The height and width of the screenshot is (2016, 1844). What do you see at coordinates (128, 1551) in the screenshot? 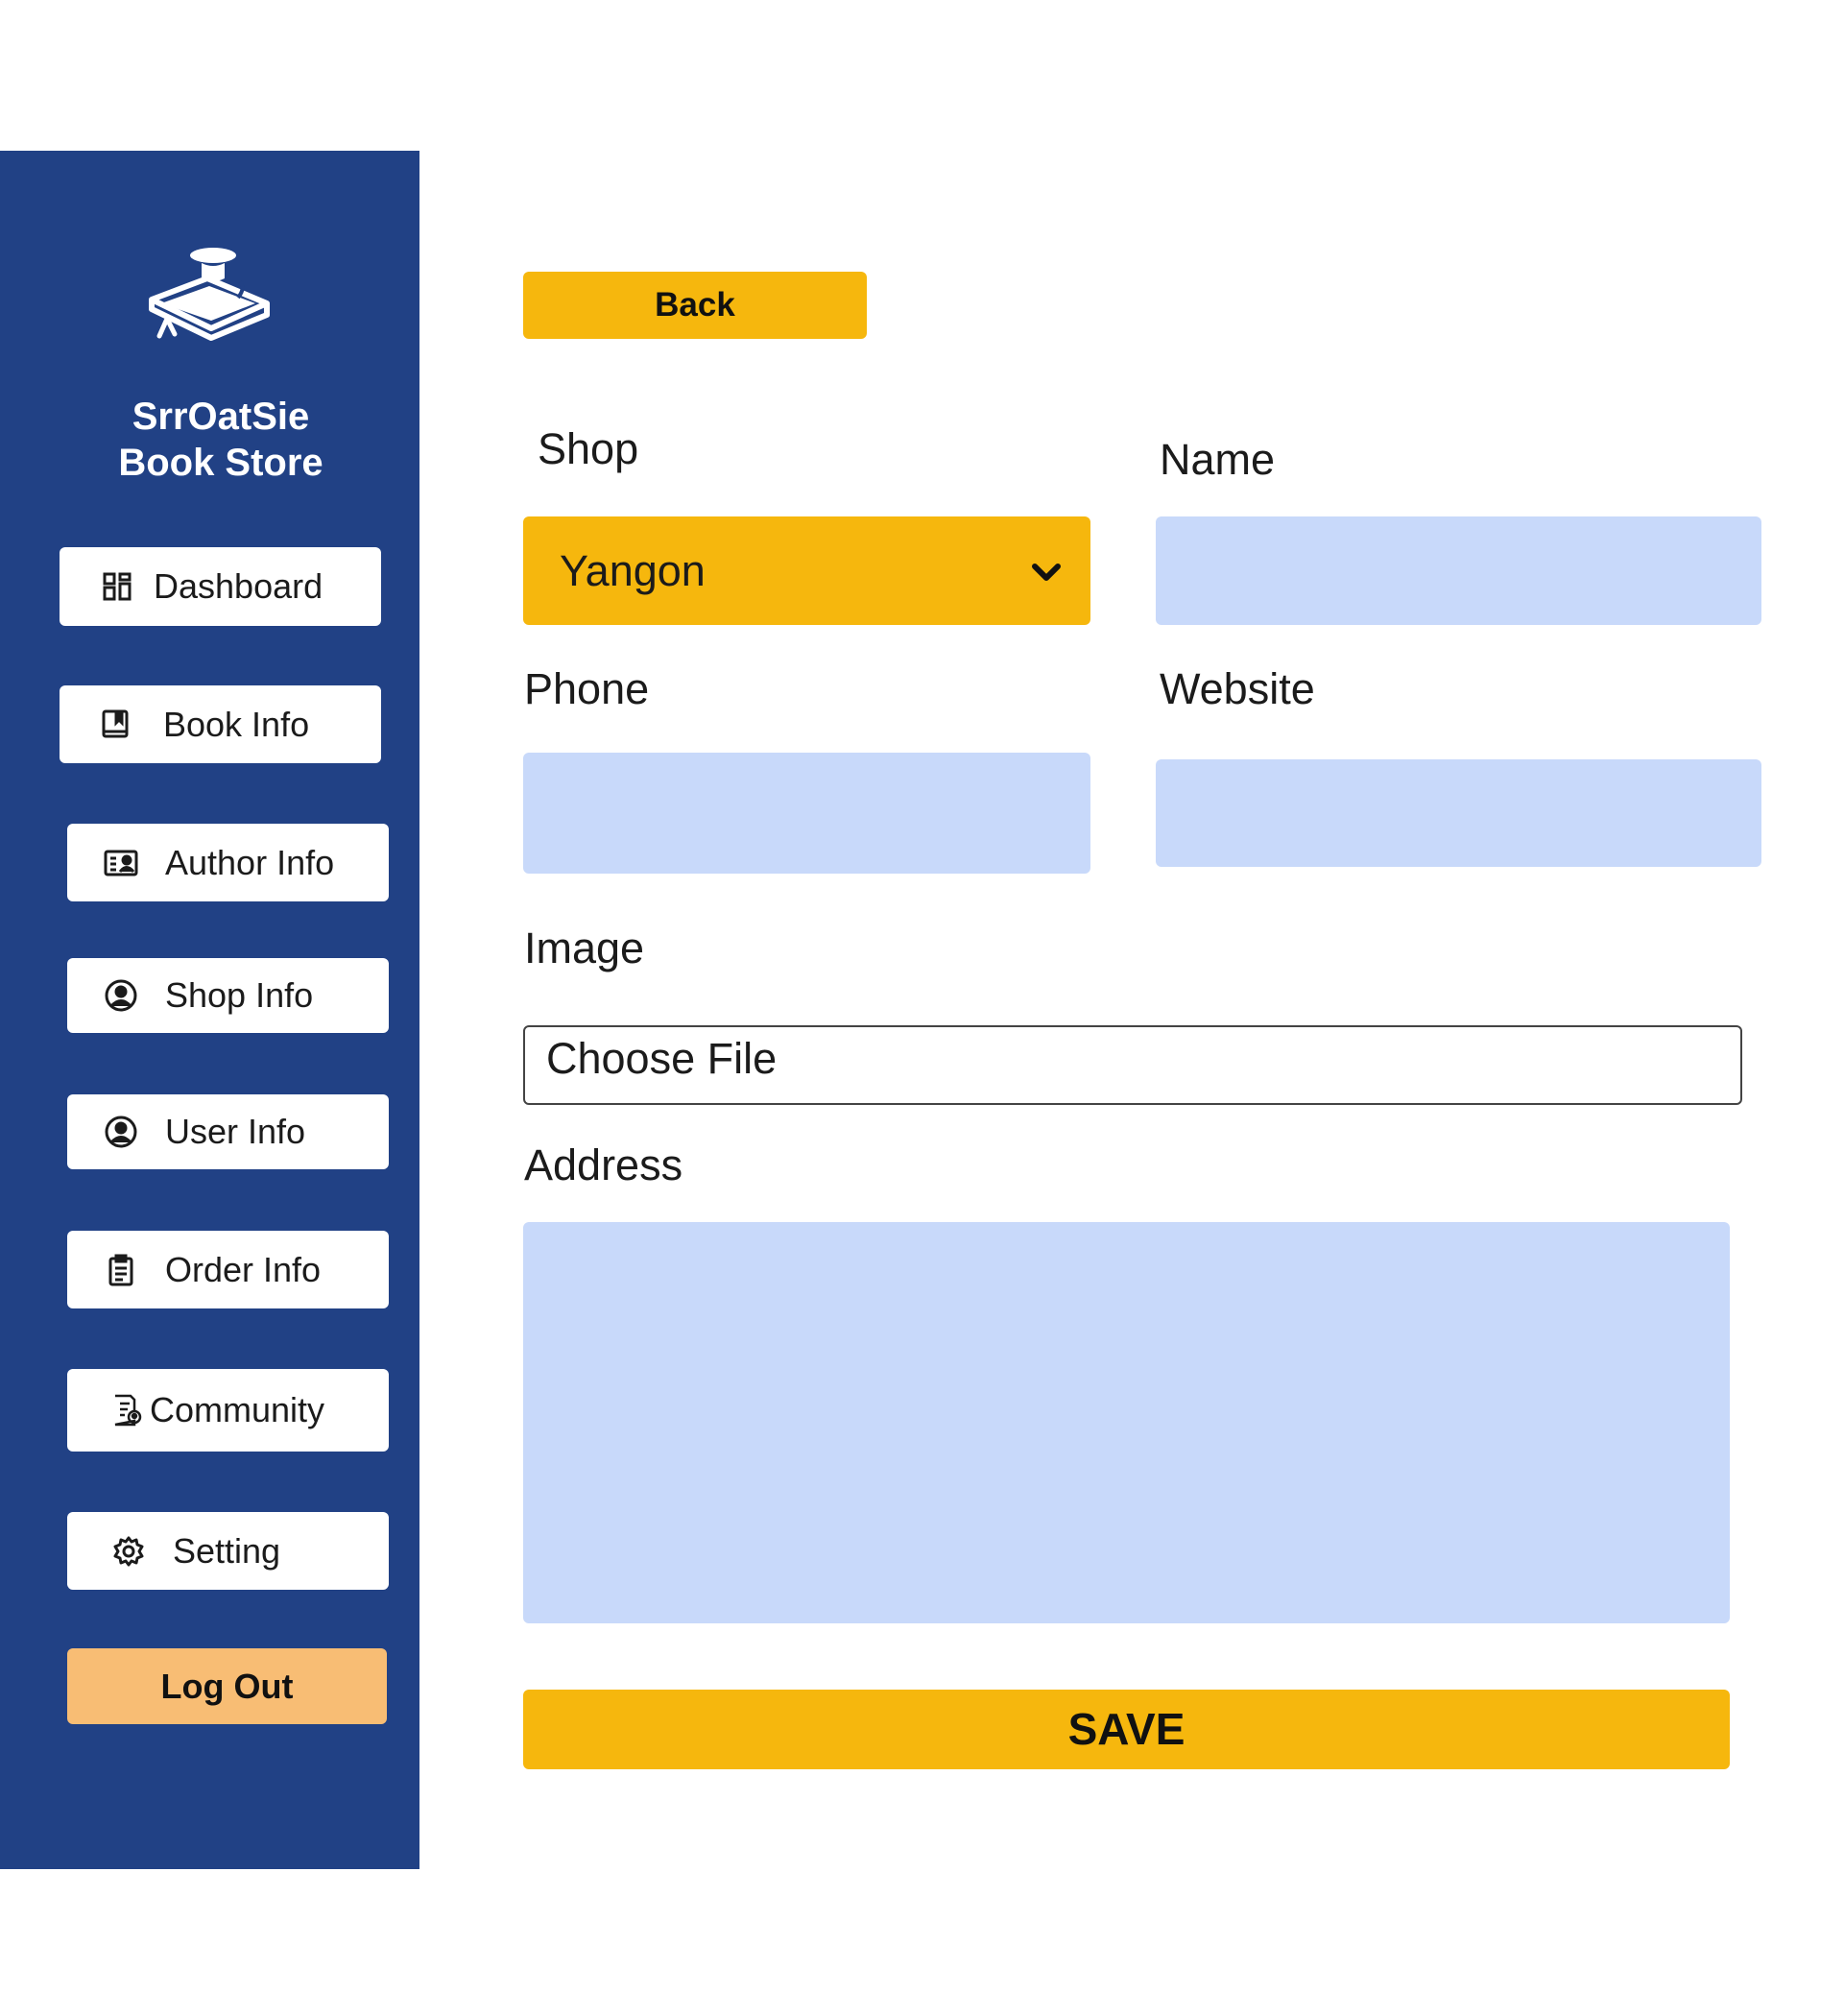
I see `gear-icon` at bounding box center [128, 1551].